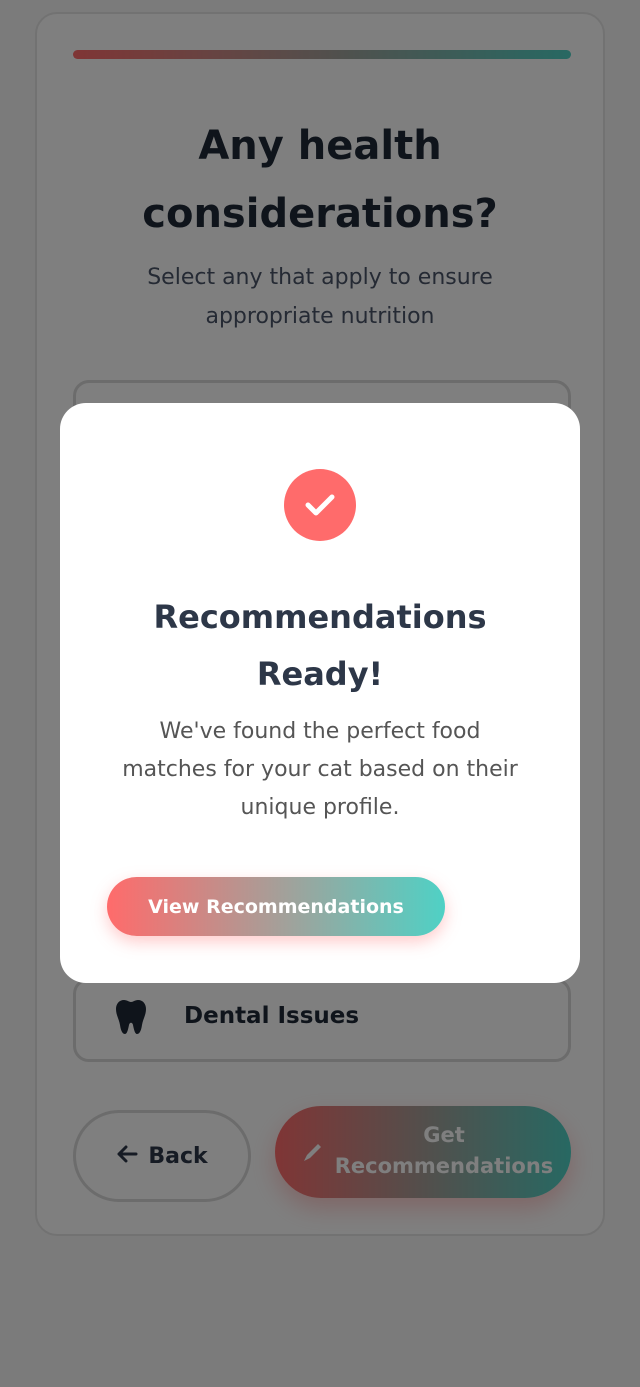 The image size is (640, 1387). What do you see at coordinates (320, 505) in the screenshot?
I see `checkmark-icon` at bounding box center [320, 505].